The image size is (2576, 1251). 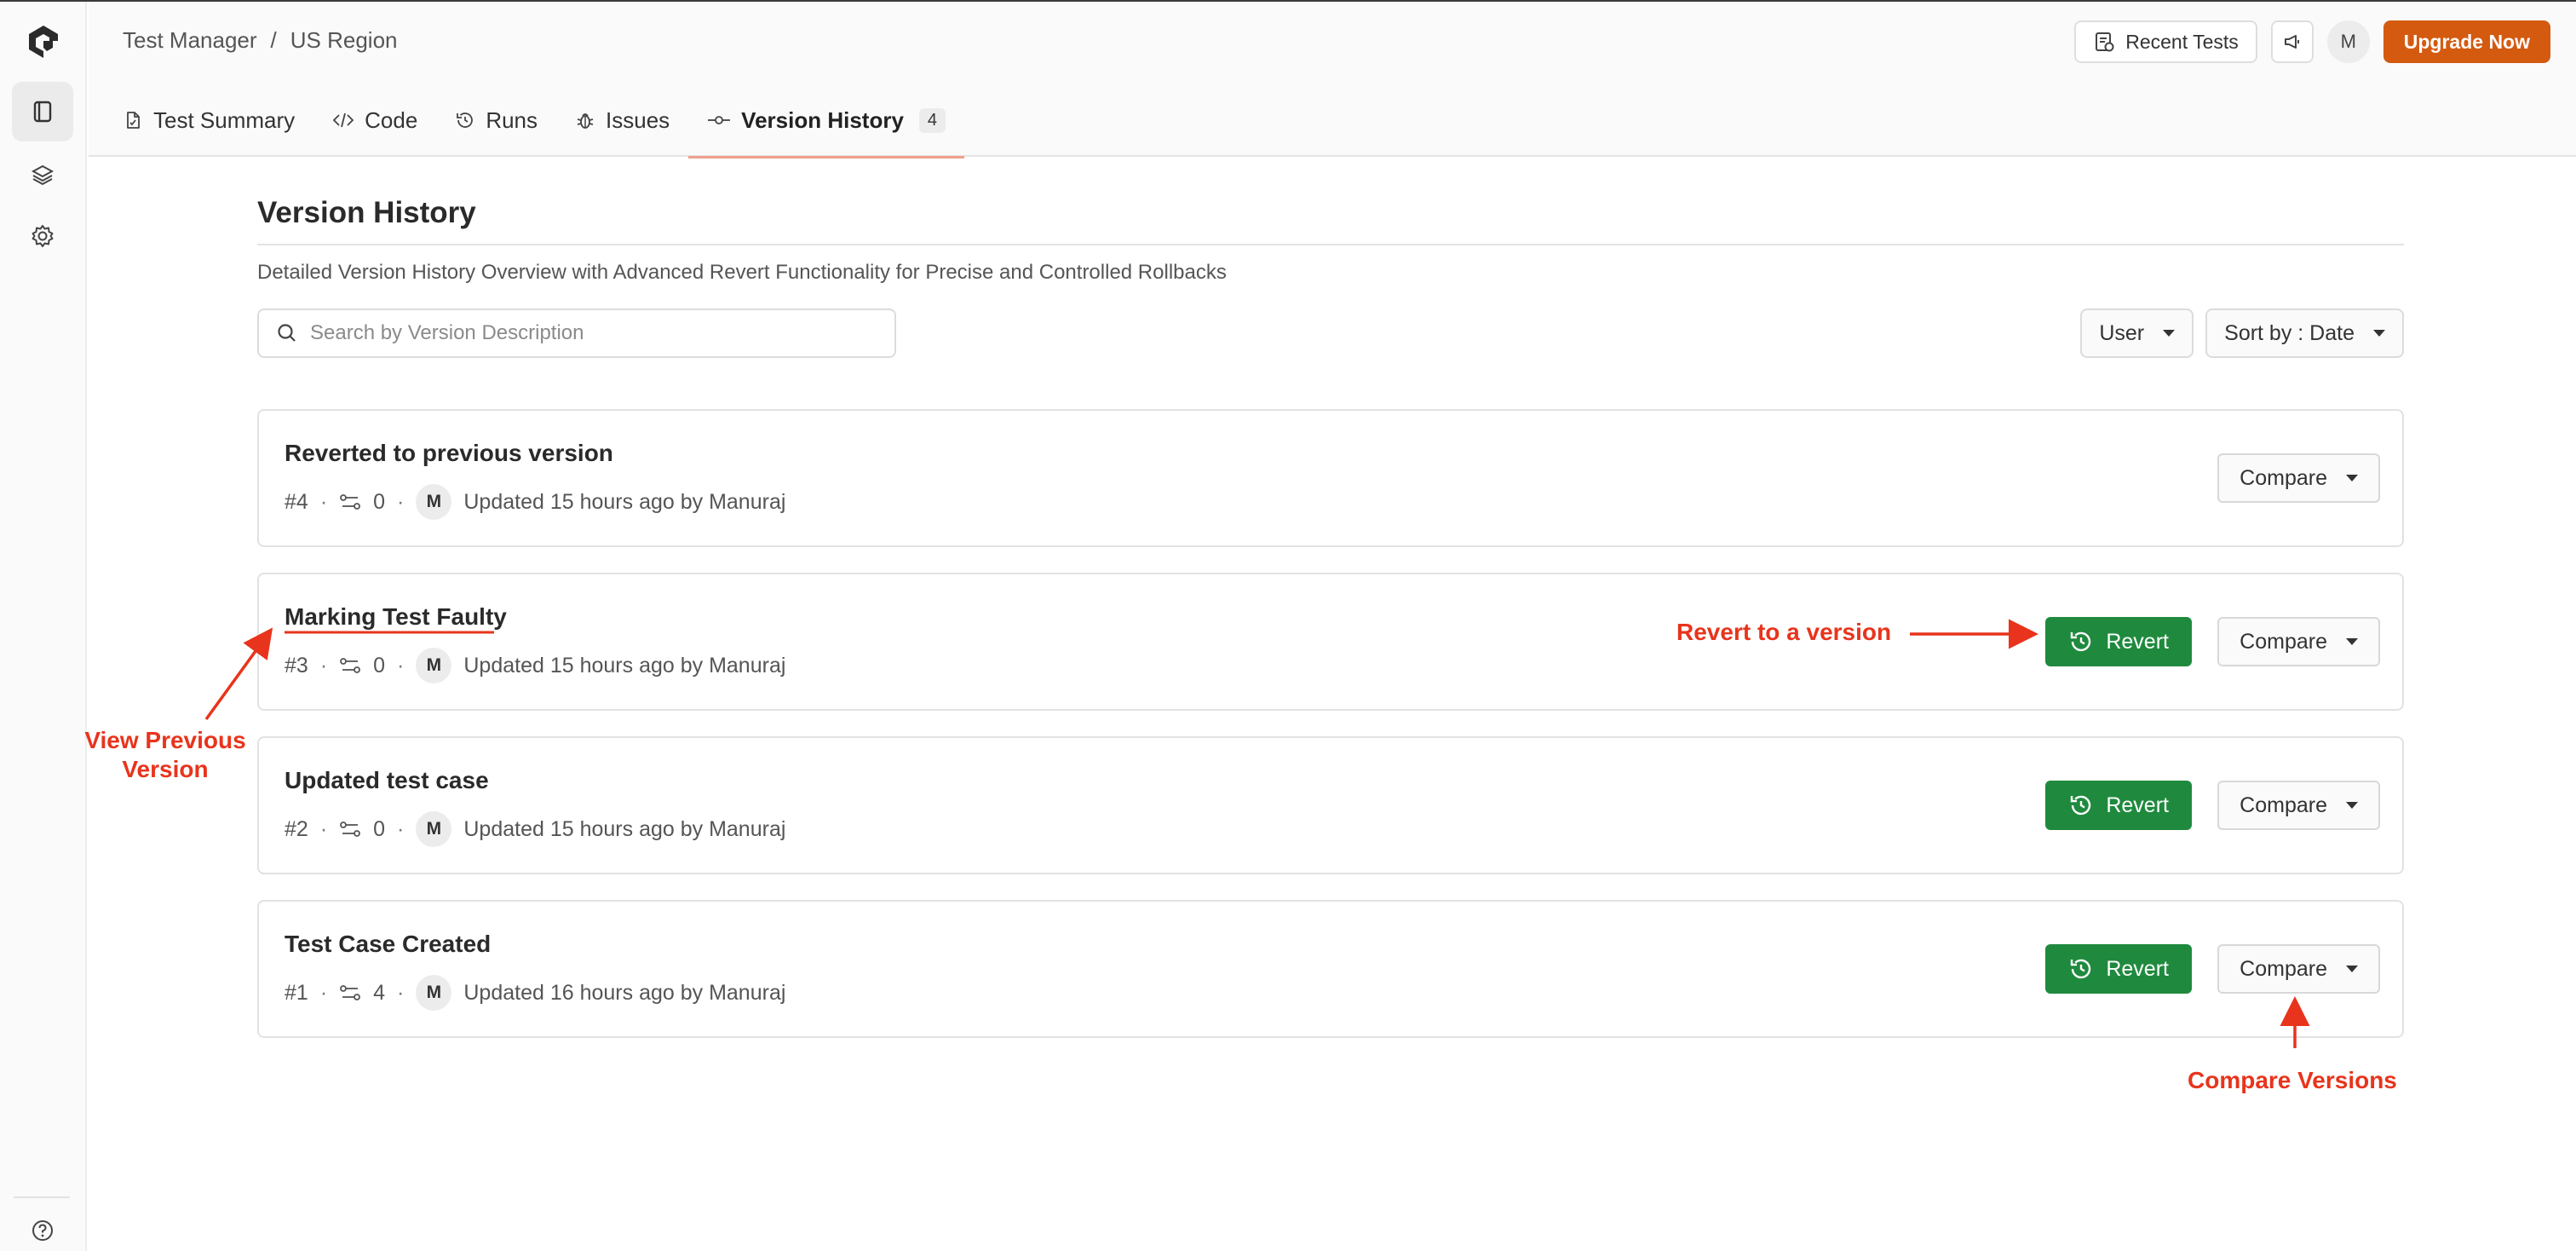 I want to click on search-box, so click(x=577, y=333).